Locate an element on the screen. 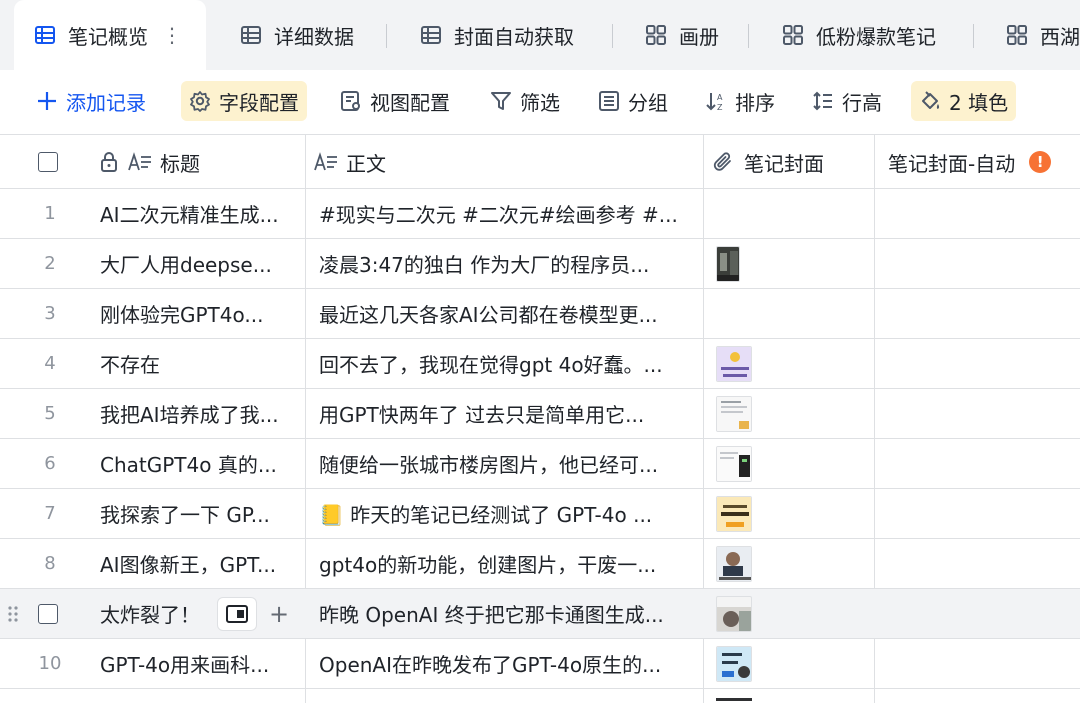  tab-low-fan-hits: 低粉爆款笔记 is located at coordinates (859, 35).